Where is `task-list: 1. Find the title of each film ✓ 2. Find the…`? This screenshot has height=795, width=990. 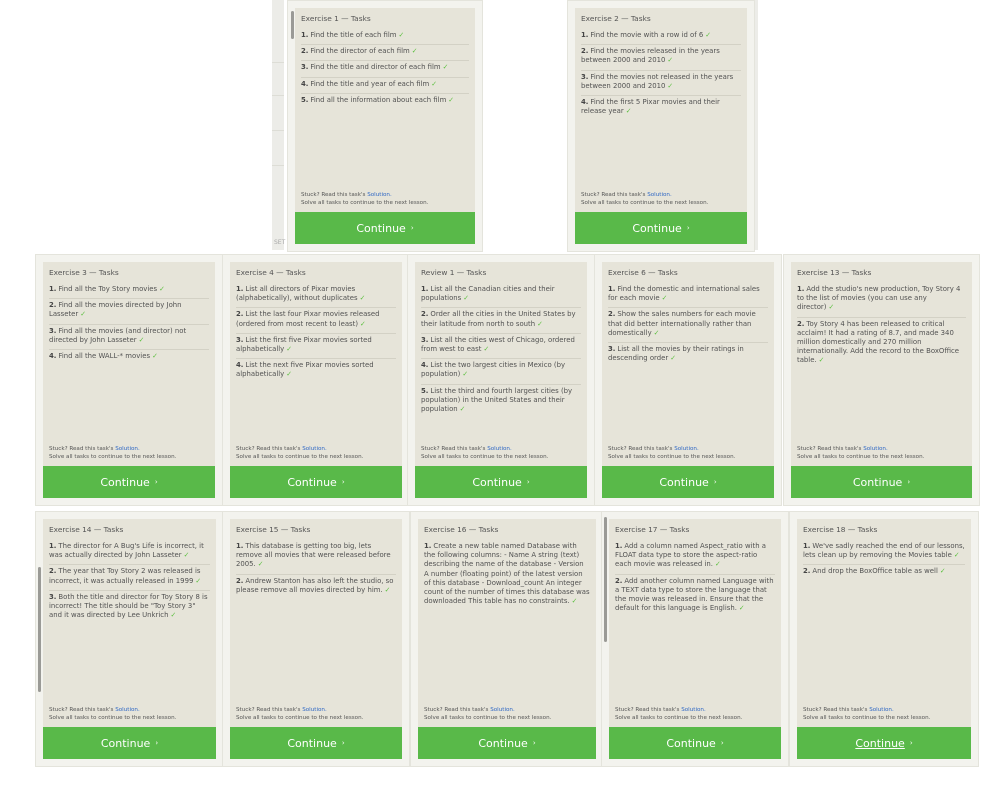 task-list: 1. Find the title of each film ✓ 2. Find the… is located at coordinates (385, 69).